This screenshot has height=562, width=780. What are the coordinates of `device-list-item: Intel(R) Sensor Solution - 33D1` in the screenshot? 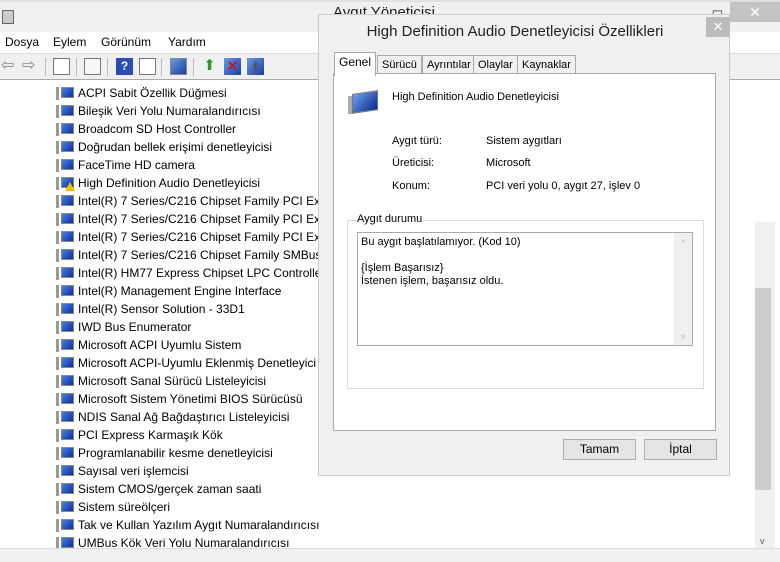 It's located at (150, 309).